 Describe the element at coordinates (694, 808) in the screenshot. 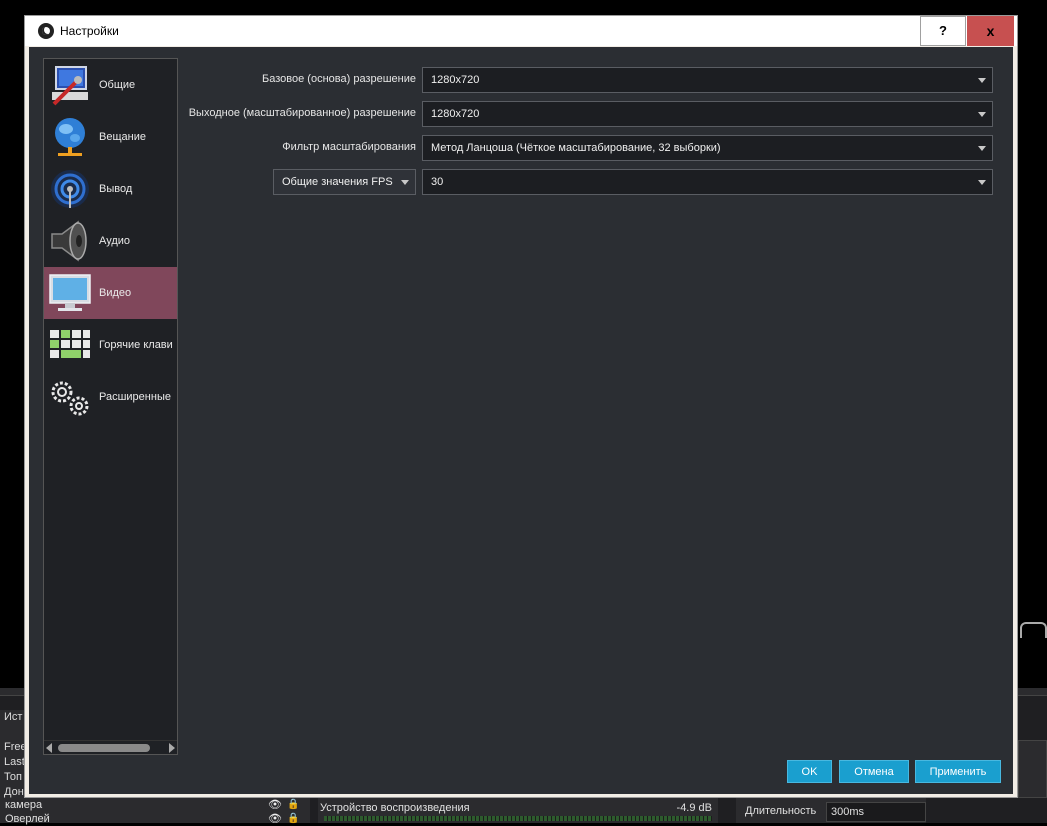

I see `mixer-db-value: -4.9 dB` at that location.